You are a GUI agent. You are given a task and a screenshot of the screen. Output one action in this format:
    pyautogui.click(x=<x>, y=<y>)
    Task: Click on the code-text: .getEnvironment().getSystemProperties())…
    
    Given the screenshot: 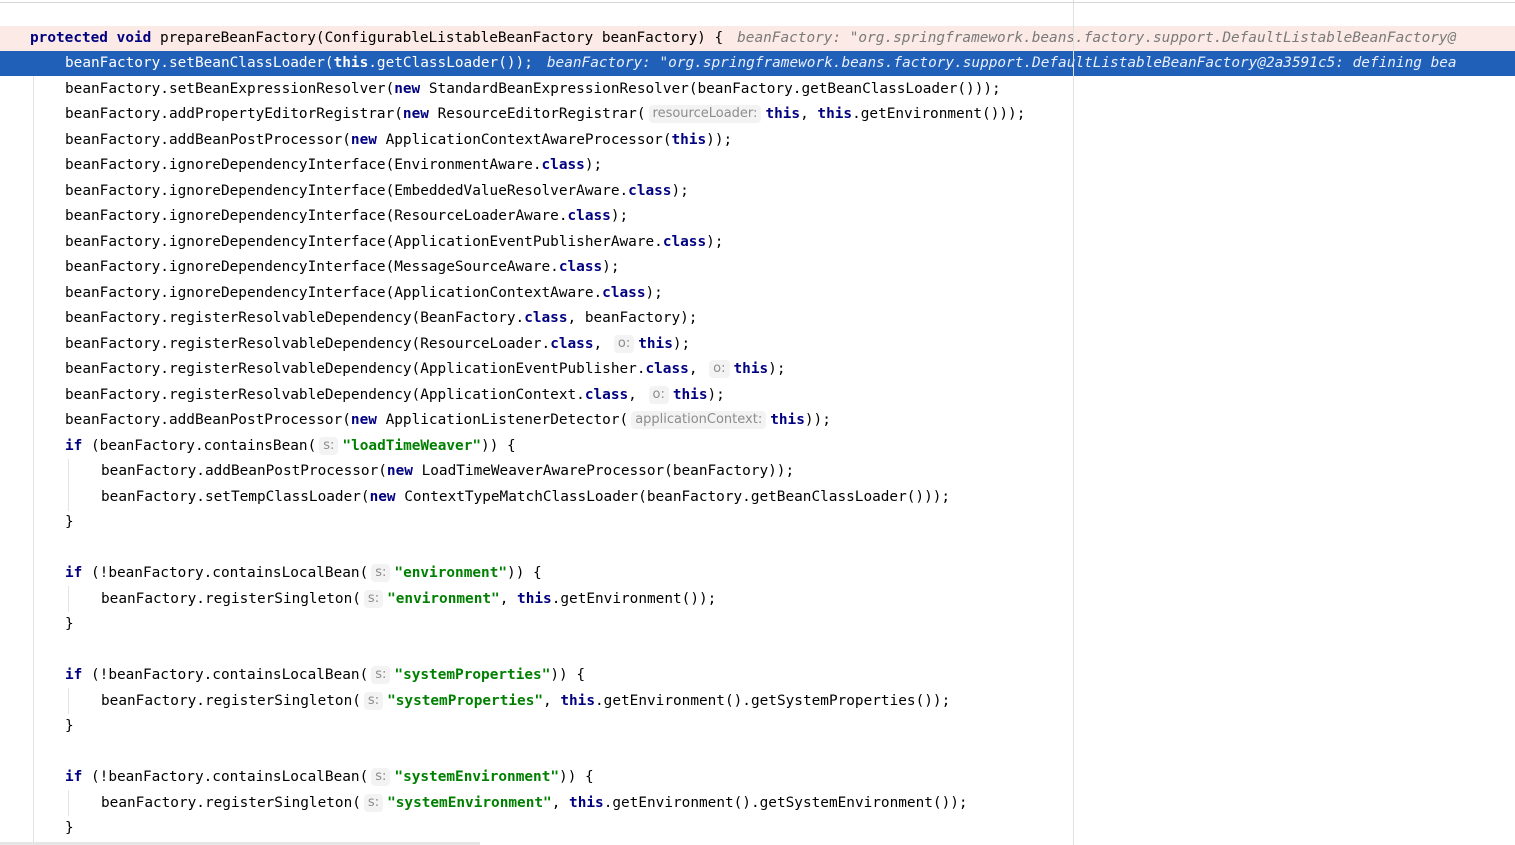 What is the action you would take?
    pyautogui.click(x=773, y=701)
    